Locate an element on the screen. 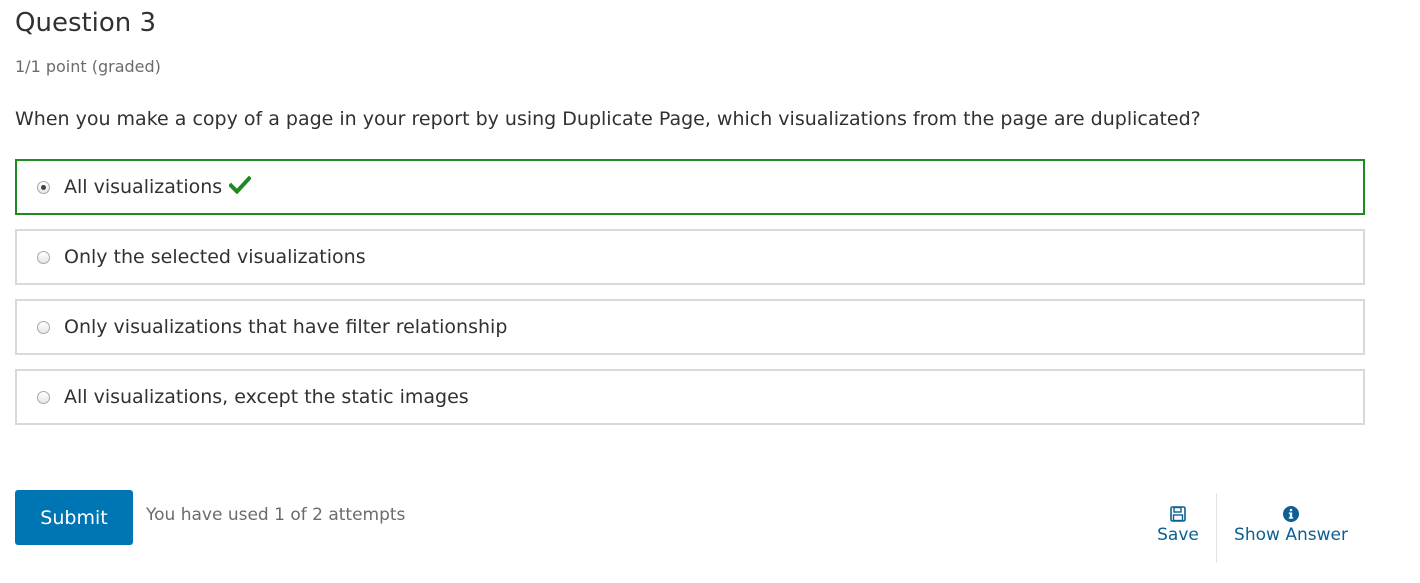  show-answer-label: Show Answer is located at coordinates (1291, 535).